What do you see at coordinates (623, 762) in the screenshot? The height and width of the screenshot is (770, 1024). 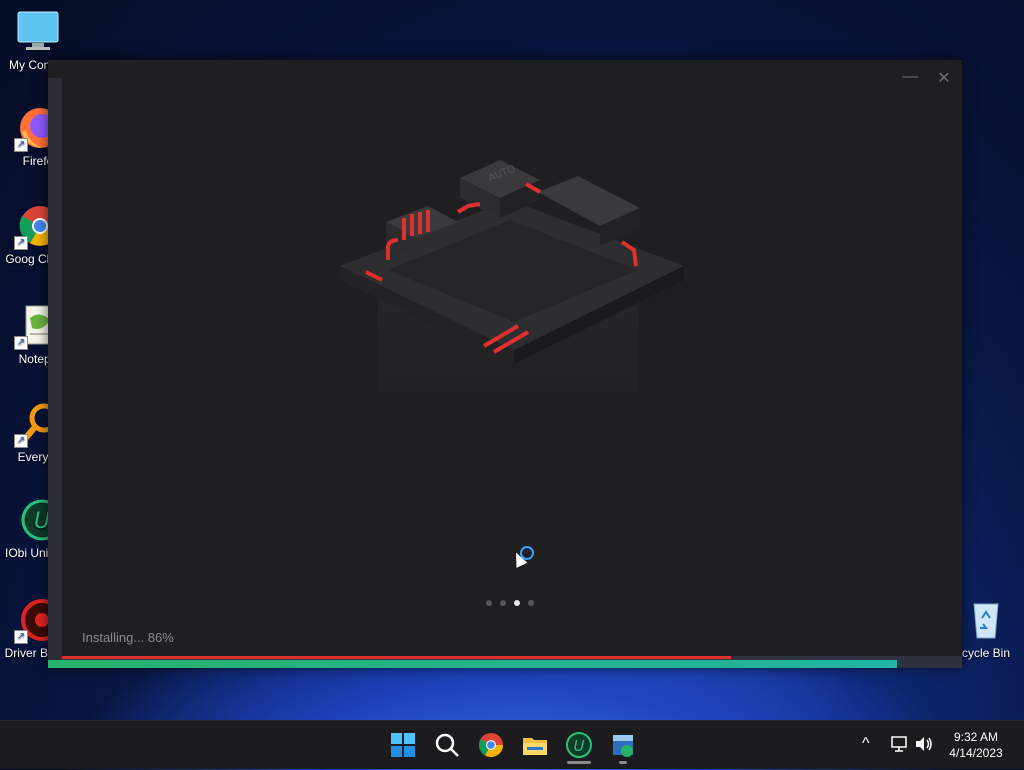 I see `running-indicator` at bounding box center [623, 762].